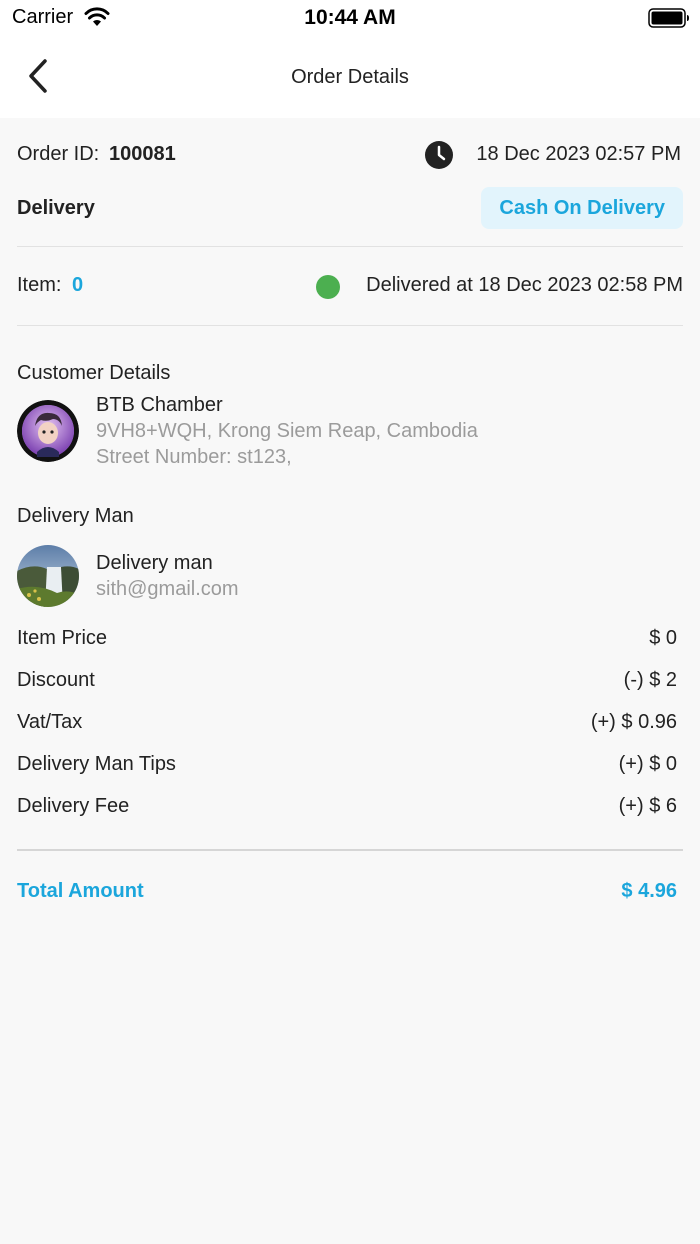 The image size is (700, 1244). What do you see at coordinates (578, 154) in the screenshot?
I see `order-datetime: 18 Dec 2023 02:57 PM` at bounding box center [578, 154].